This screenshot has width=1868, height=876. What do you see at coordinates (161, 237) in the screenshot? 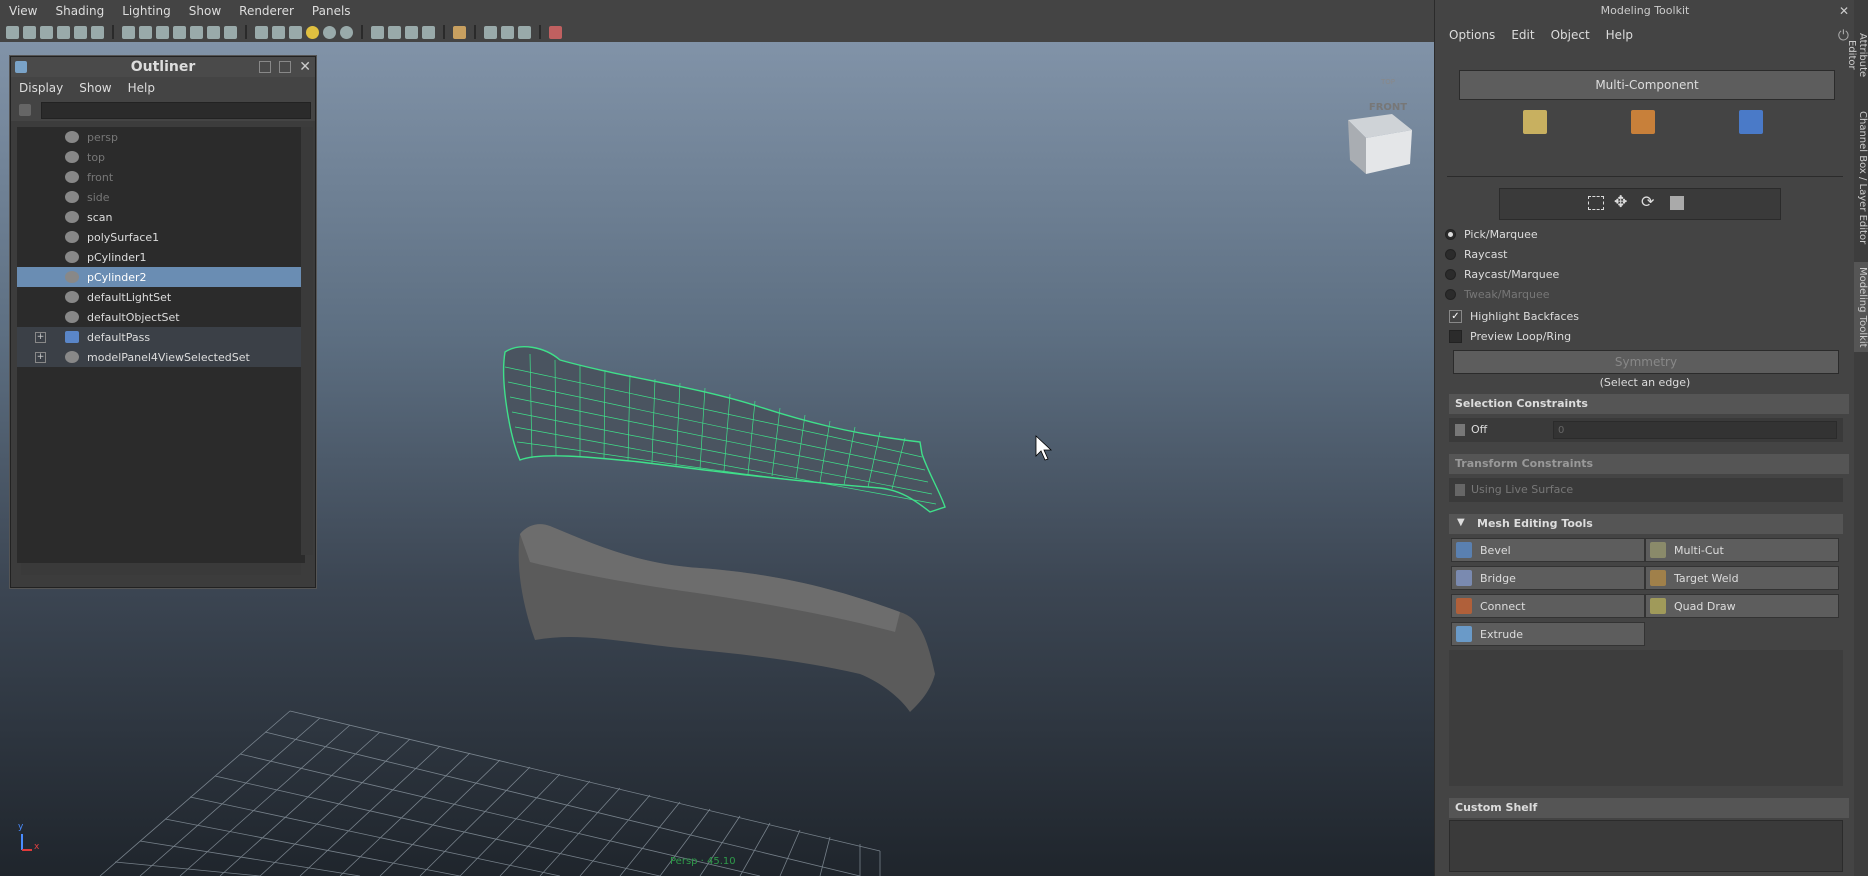
I see `list-item: polySurface1` at bounding box center [161, 237].